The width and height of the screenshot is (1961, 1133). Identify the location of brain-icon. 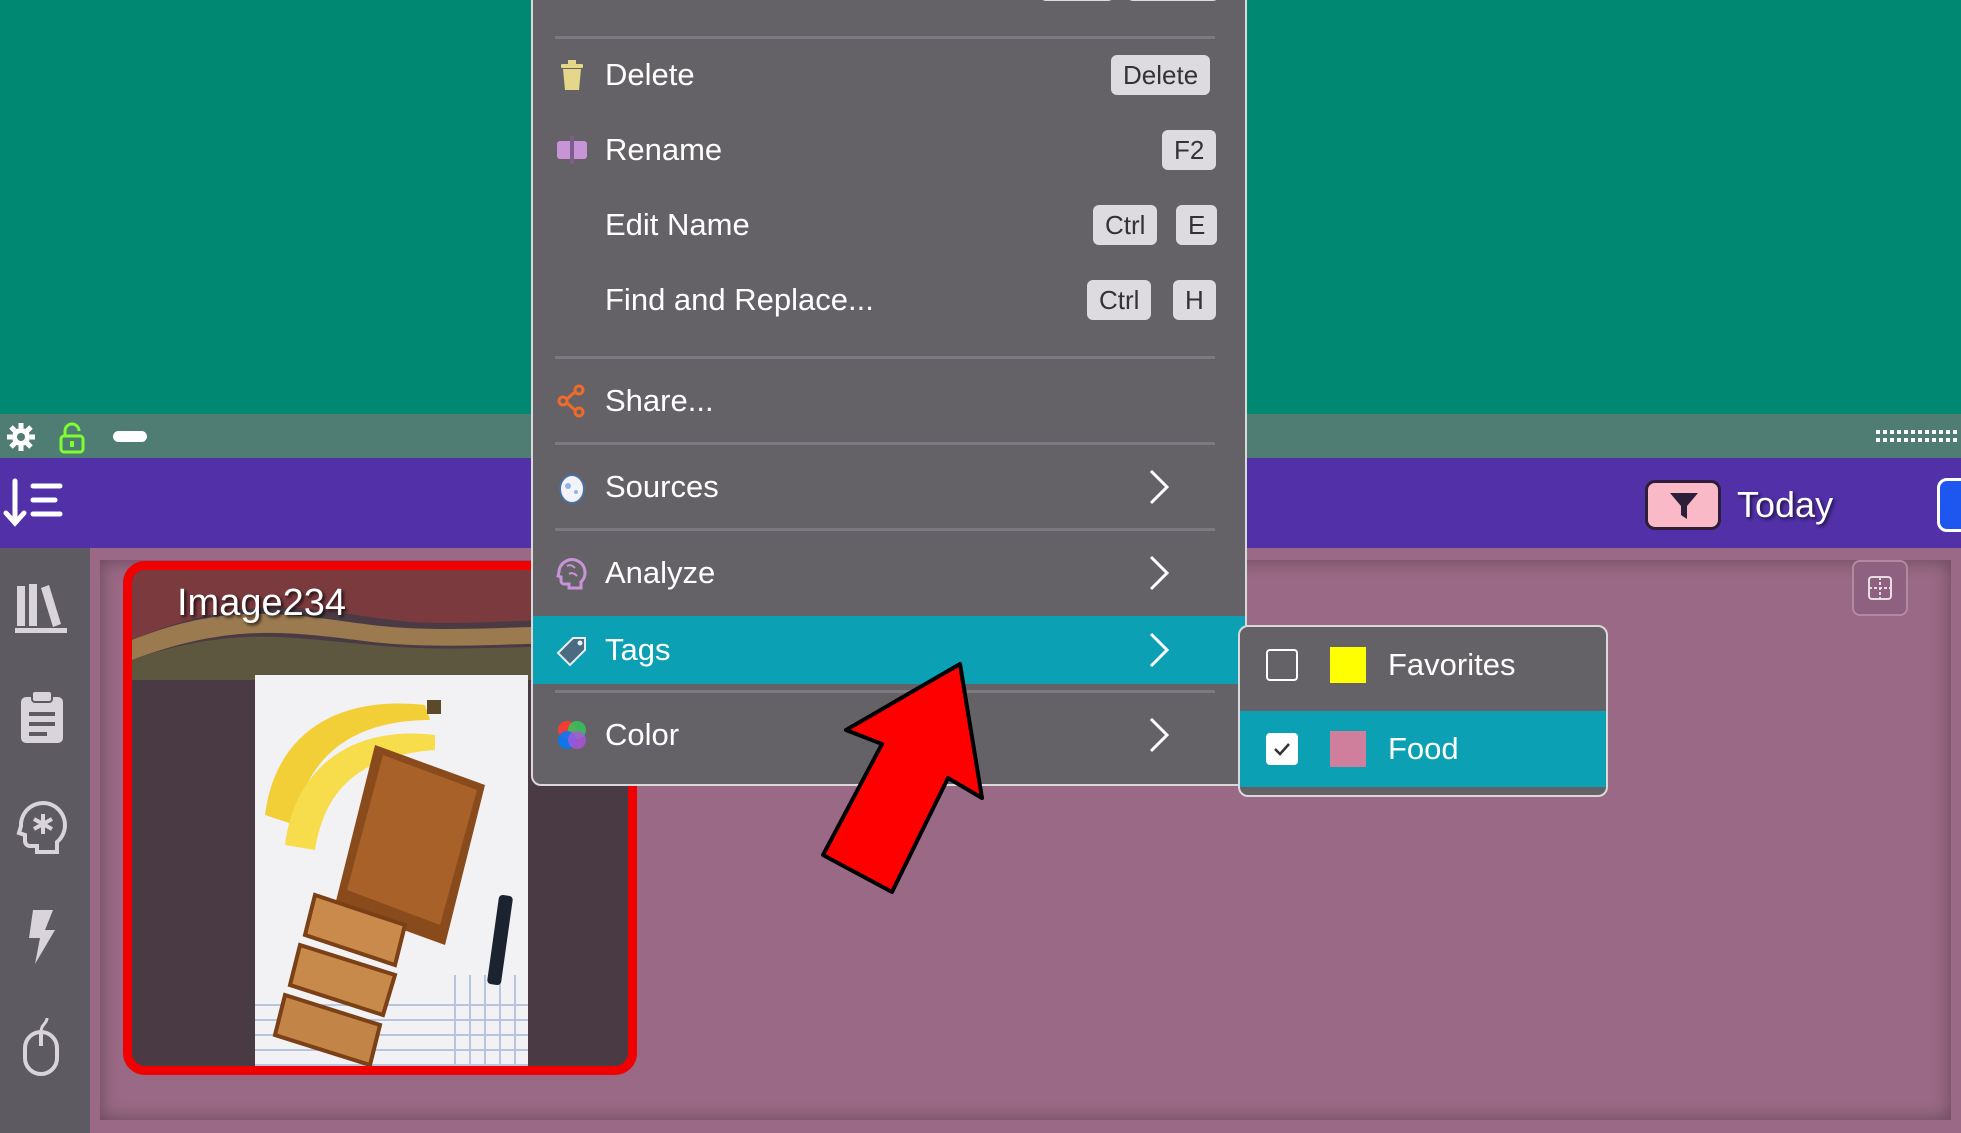
(571, 574).